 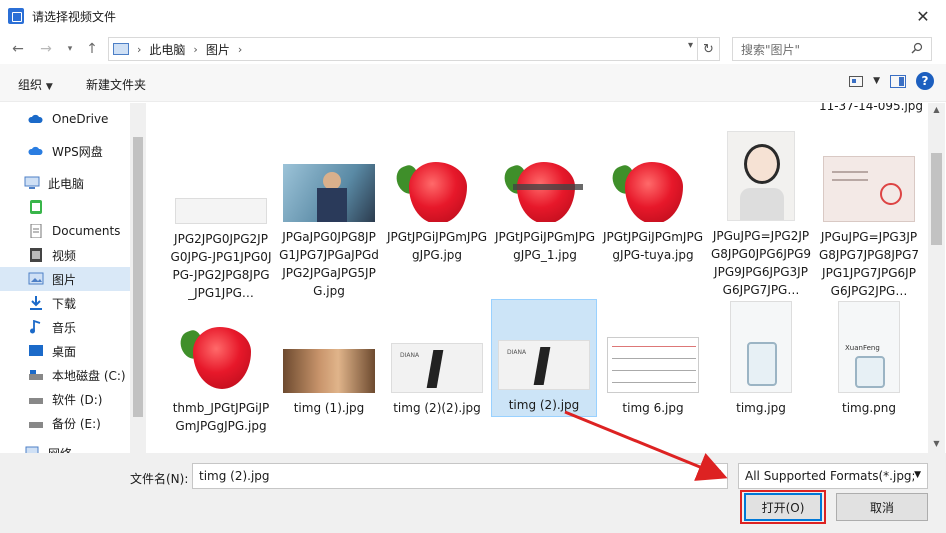 I want to click on arrow-right-icon: →, so click(x=46, y=49).